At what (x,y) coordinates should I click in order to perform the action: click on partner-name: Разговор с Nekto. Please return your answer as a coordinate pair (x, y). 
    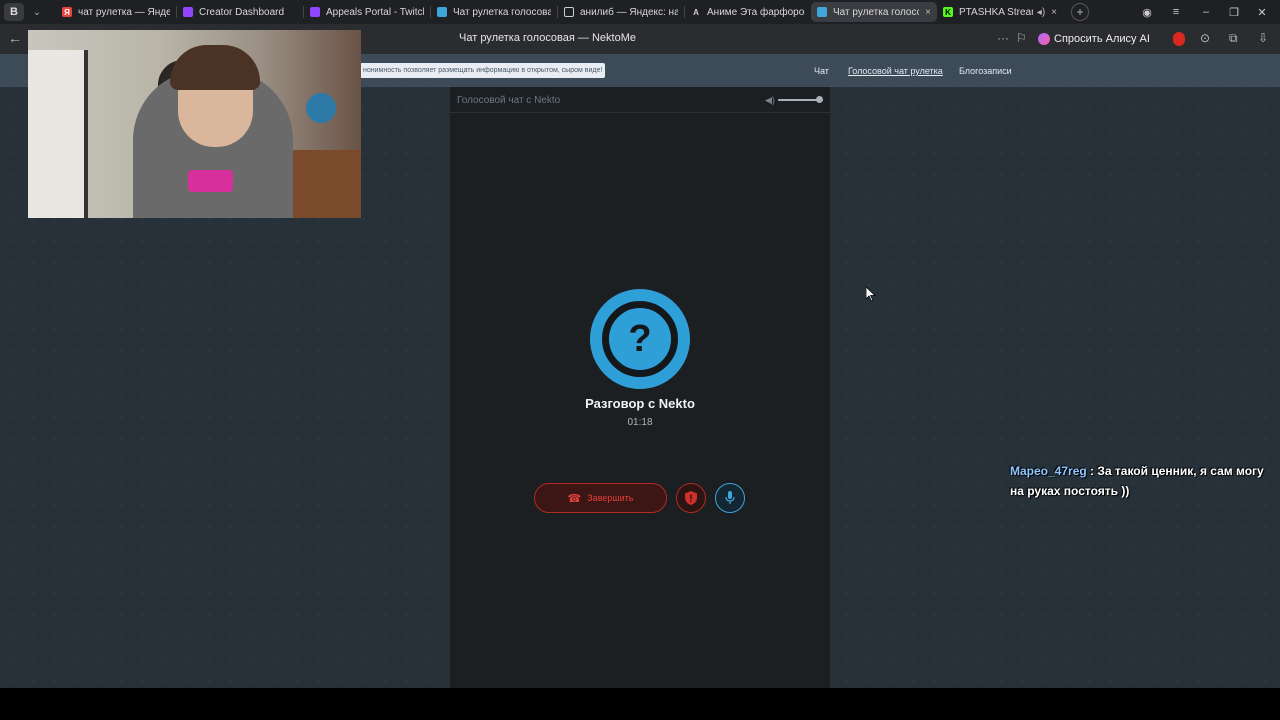
    Looking at the image, I should click on (640, 403).